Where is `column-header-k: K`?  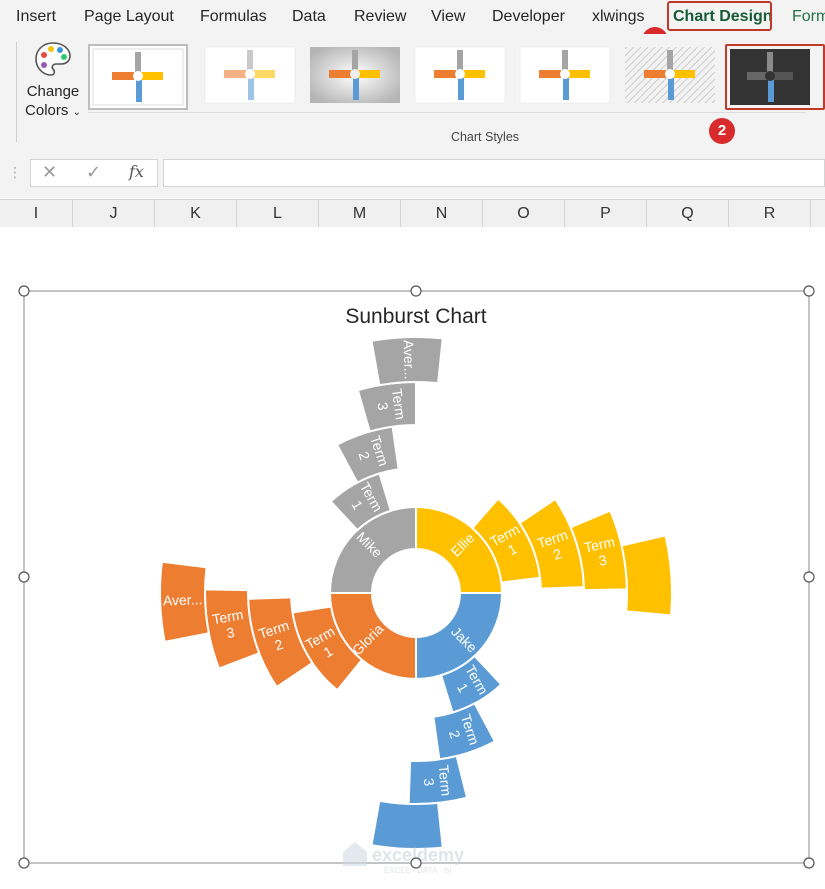 column-header-k: K is located at coordinates (196, 213).